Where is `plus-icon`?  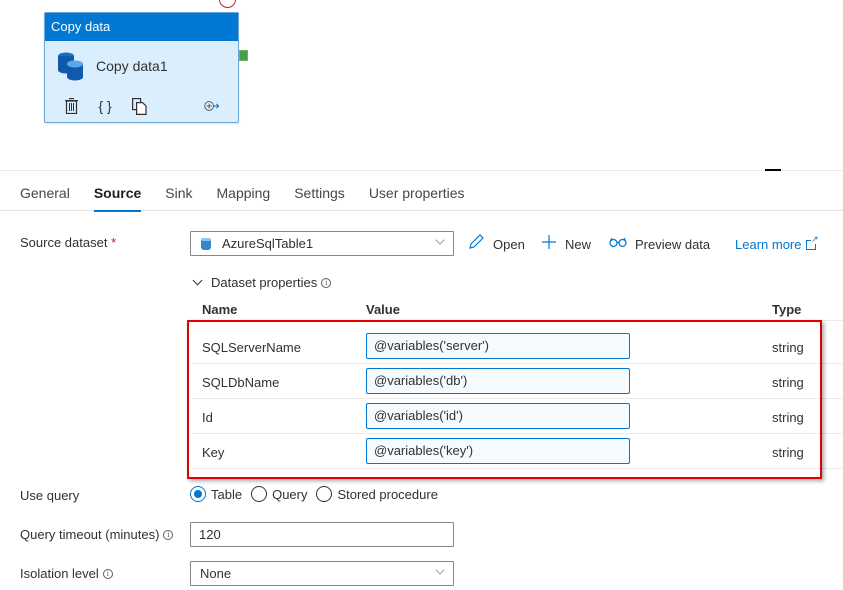 plus-icon is located at coordinates (549, 244).